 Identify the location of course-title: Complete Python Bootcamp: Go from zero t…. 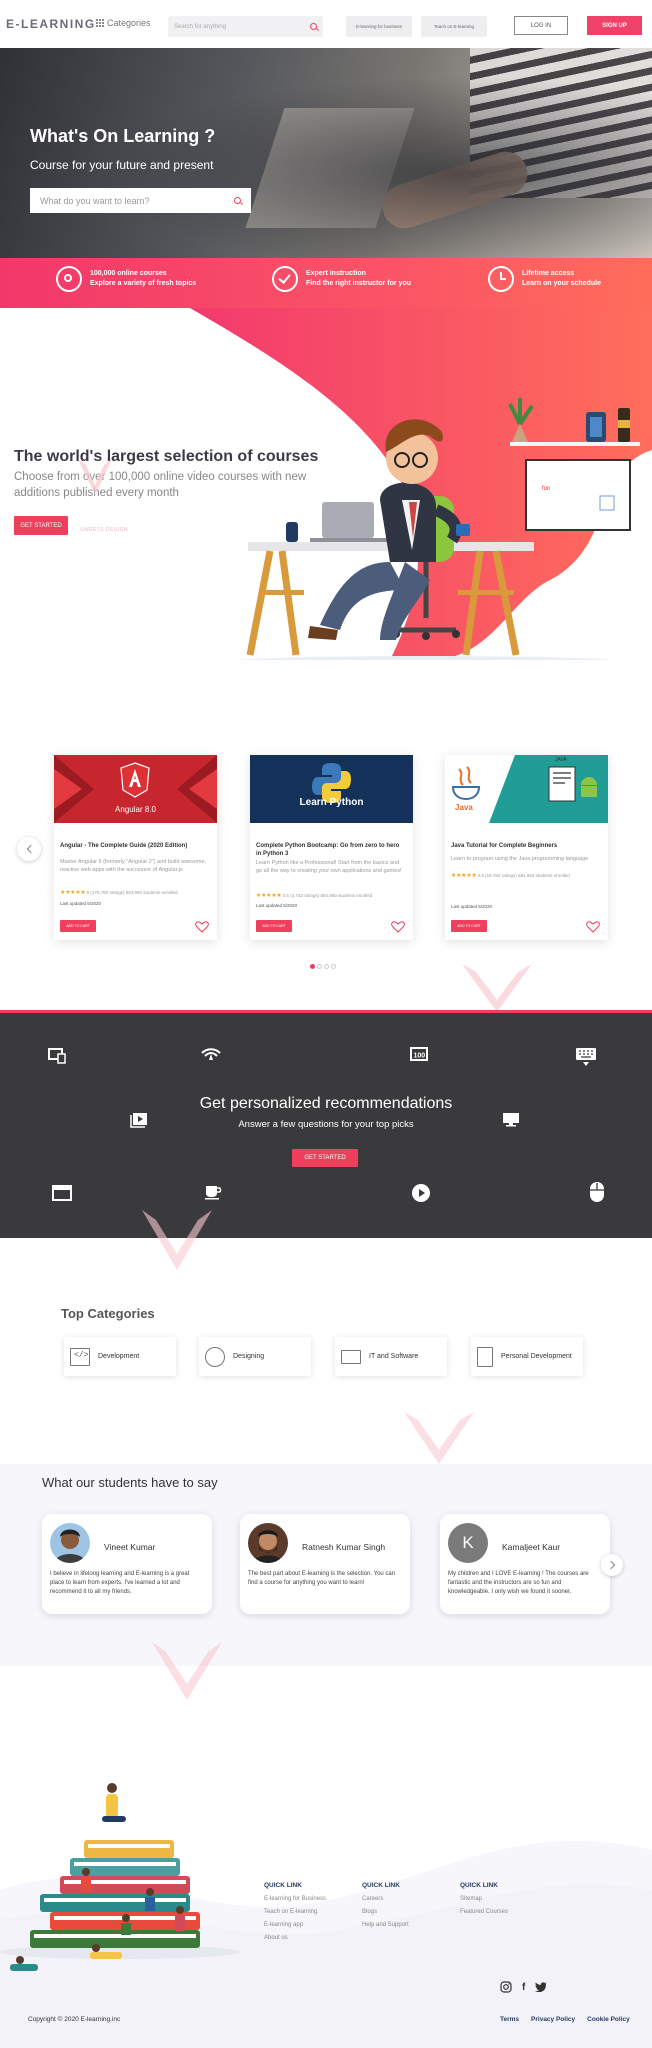
(331, 850).